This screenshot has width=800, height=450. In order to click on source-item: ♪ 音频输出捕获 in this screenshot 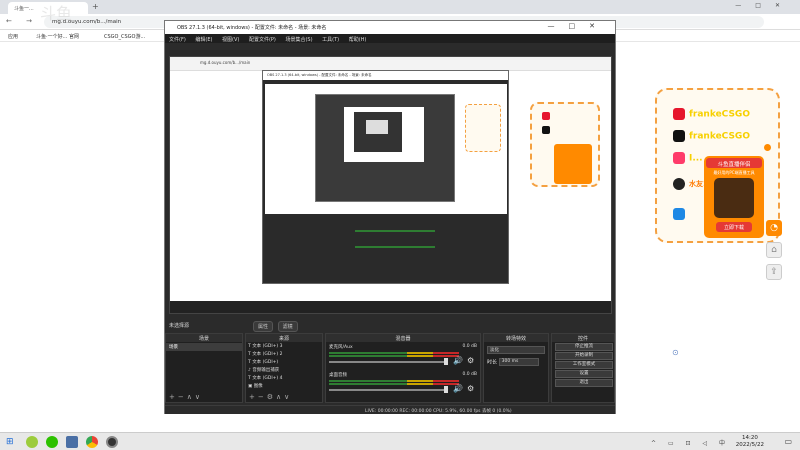, I will do `click(284, 370)`.